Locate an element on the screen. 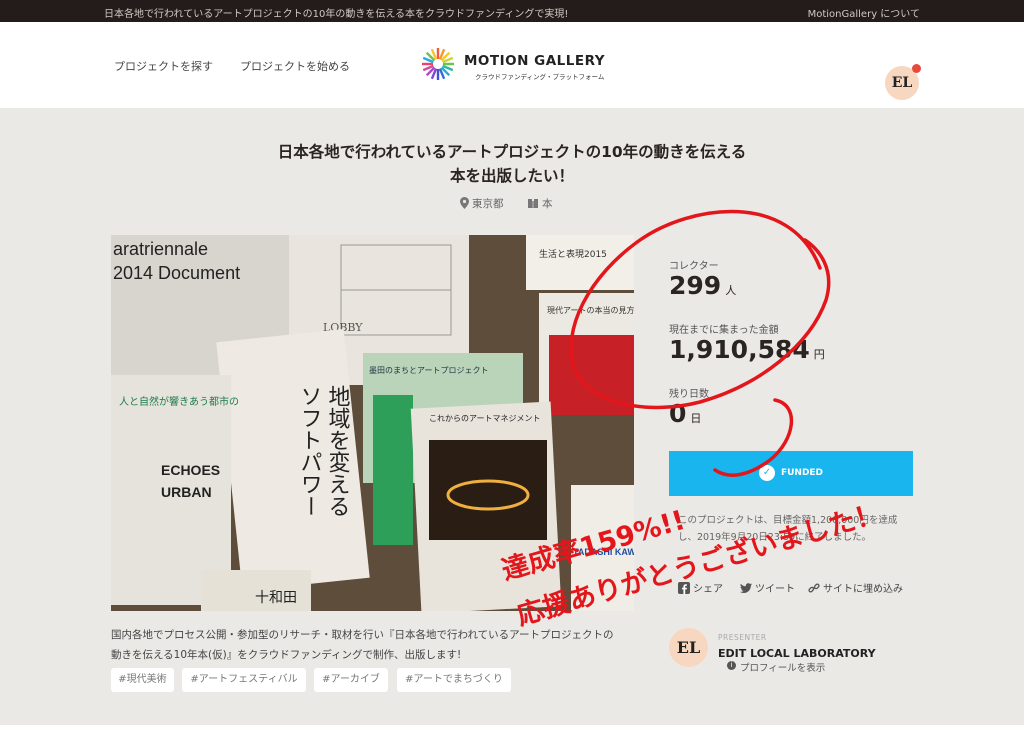 The image size is (1024, 731). twitter-share-button: ツイート is located at coordinates (767, 587).